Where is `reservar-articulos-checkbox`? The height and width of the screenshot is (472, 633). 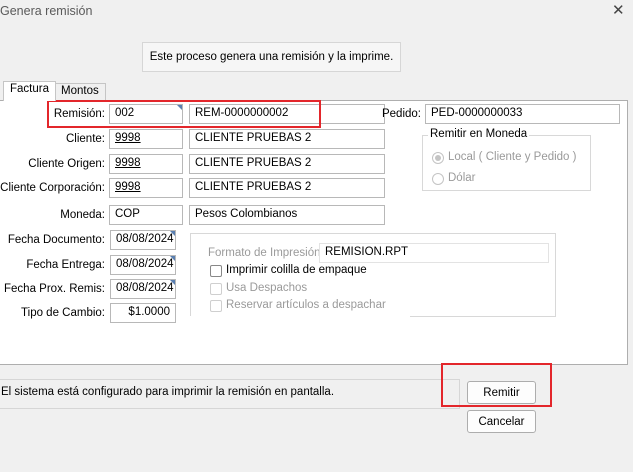
reservar-articulos-checkbox is located at coordinates (216, 306).